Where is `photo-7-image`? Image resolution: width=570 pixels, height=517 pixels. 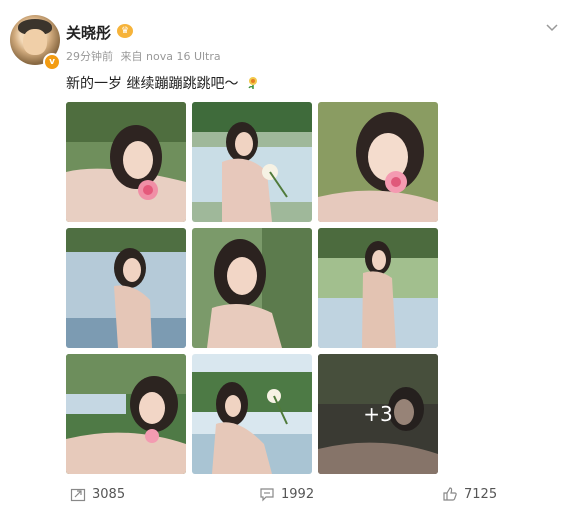
photo-7-image is located at coordinates (126, 414).